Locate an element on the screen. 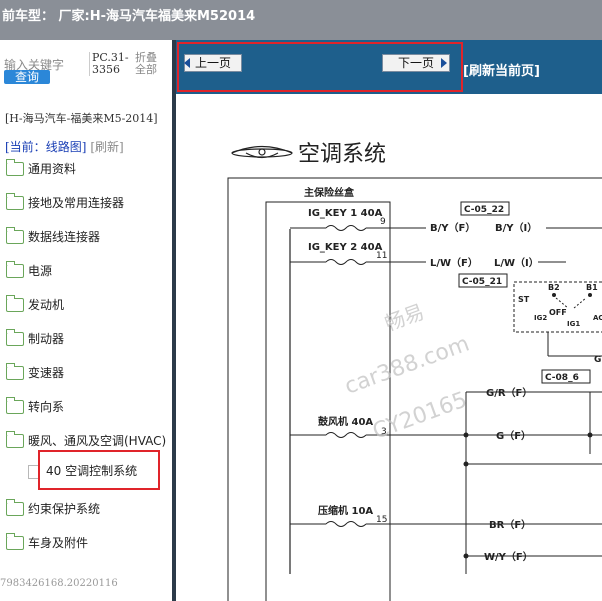  svg-text: B/Y（I） is located at coordinates (516, 227).